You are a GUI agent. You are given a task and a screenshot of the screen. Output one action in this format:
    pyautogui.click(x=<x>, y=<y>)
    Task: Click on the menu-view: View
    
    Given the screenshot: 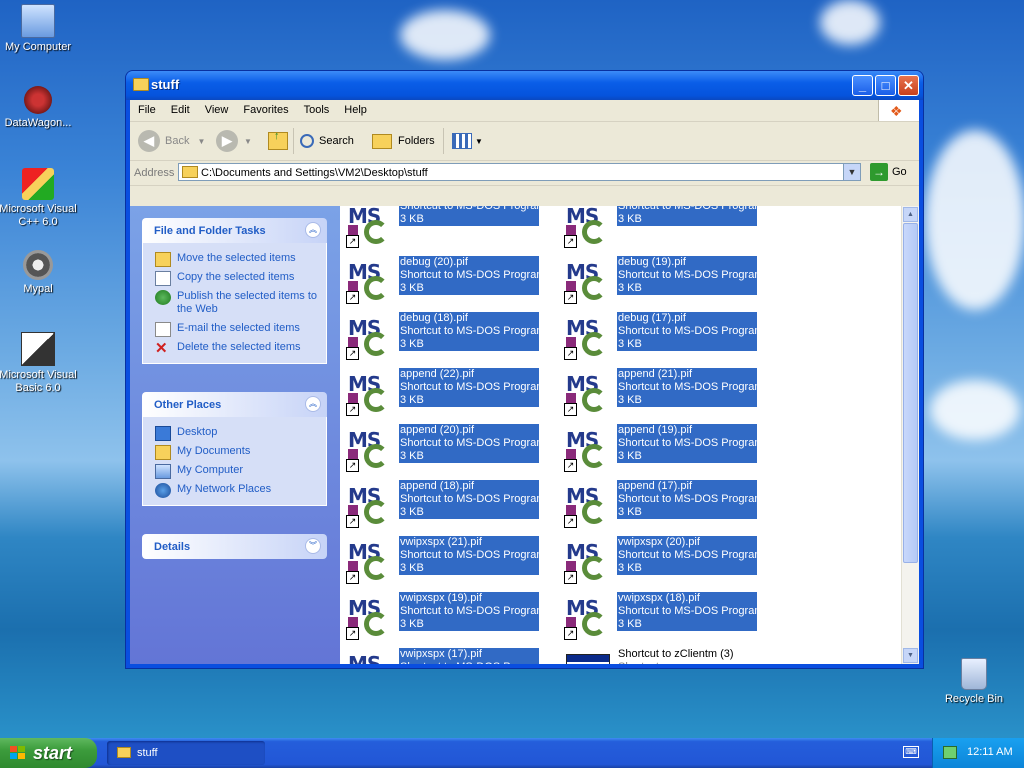 What is the action you would take?
    pyautogui.click(x=216, y=108)
    